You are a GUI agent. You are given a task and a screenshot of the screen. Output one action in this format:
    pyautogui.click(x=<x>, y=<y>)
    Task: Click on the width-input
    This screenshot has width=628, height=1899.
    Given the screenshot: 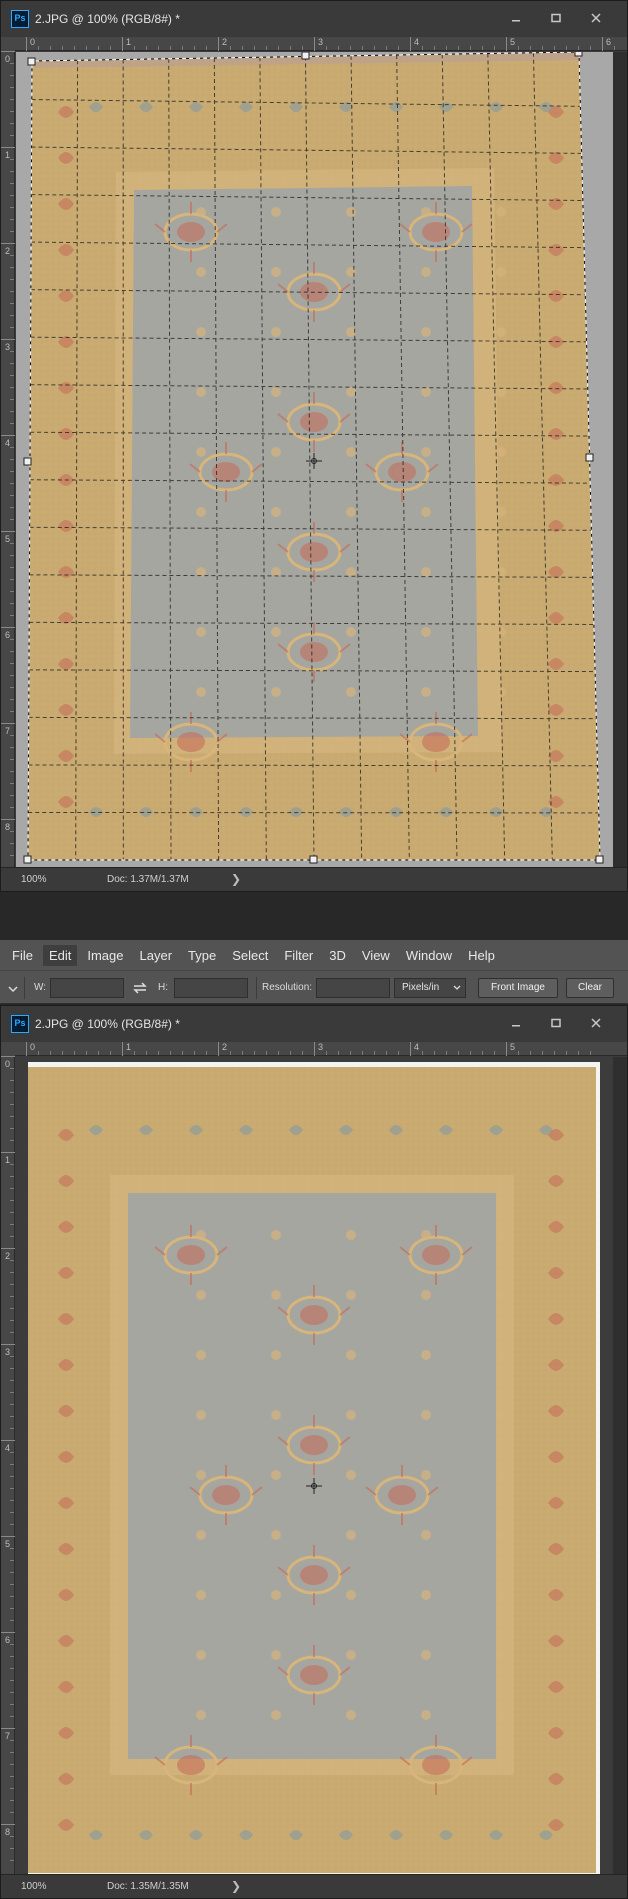 What is the action you would take?
    pyautogui.click(x=87, y=988)
    